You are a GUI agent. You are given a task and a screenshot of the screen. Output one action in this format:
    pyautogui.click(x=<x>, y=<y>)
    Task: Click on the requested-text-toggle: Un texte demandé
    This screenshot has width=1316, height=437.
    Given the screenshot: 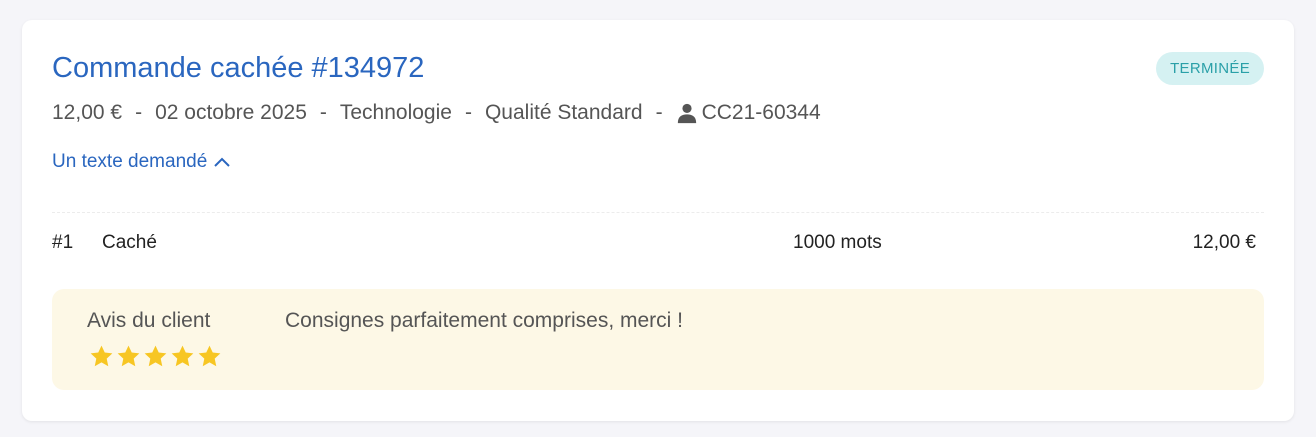 What is the action you would take?
    pyautogui.click(x=141, y=162)
    